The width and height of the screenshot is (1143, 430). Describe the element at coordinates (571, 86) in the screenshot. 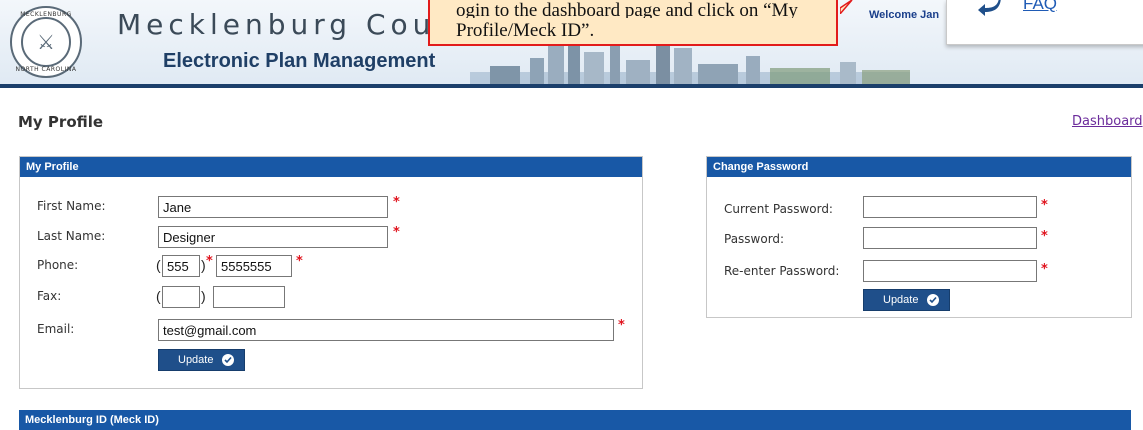

I see `banner-divider` at that location.